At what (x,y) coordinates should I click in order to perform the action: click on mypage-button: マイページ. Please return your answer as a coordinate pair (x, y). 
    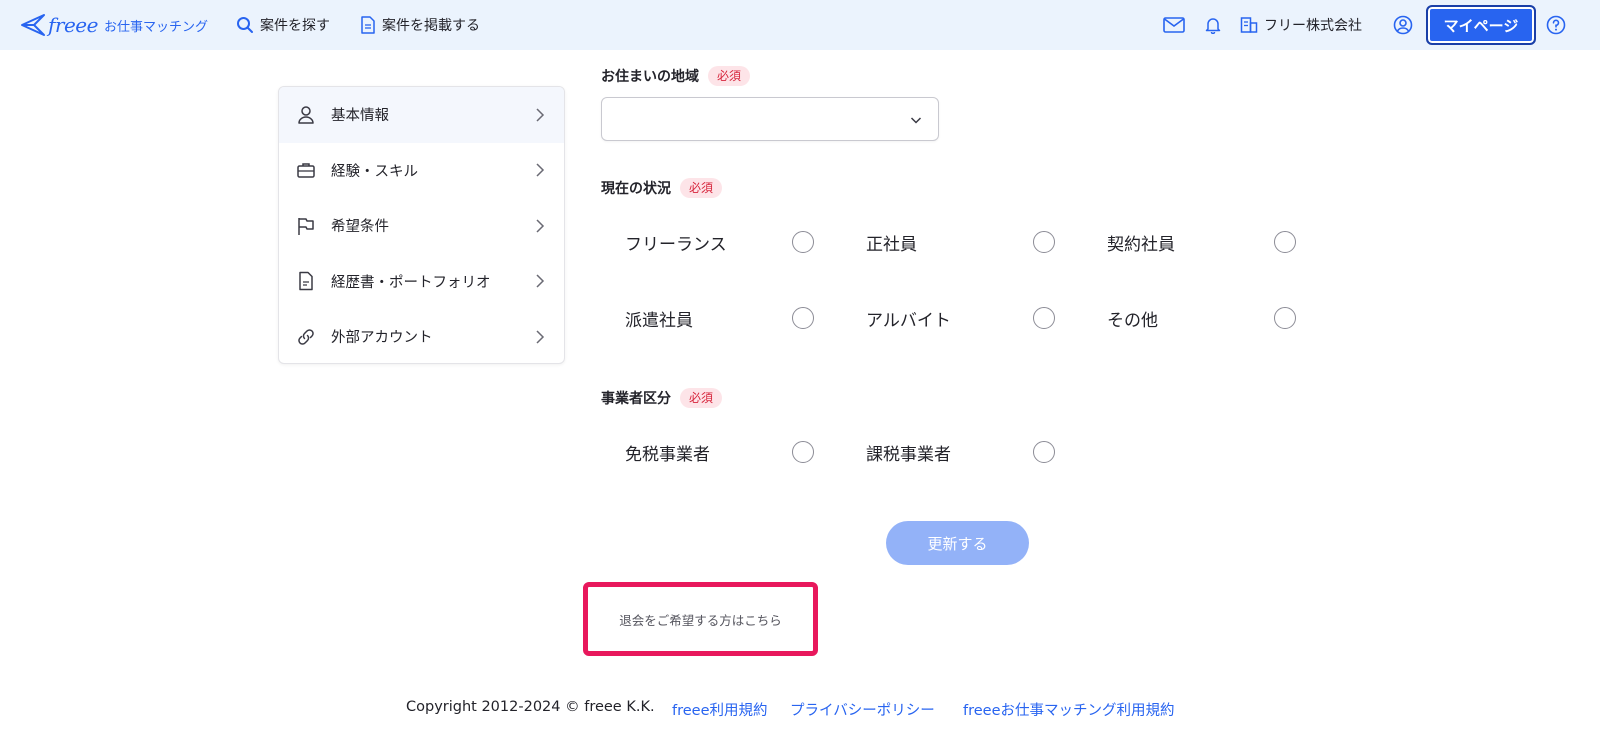
    Looking at the image, I should click on (1481, 25).